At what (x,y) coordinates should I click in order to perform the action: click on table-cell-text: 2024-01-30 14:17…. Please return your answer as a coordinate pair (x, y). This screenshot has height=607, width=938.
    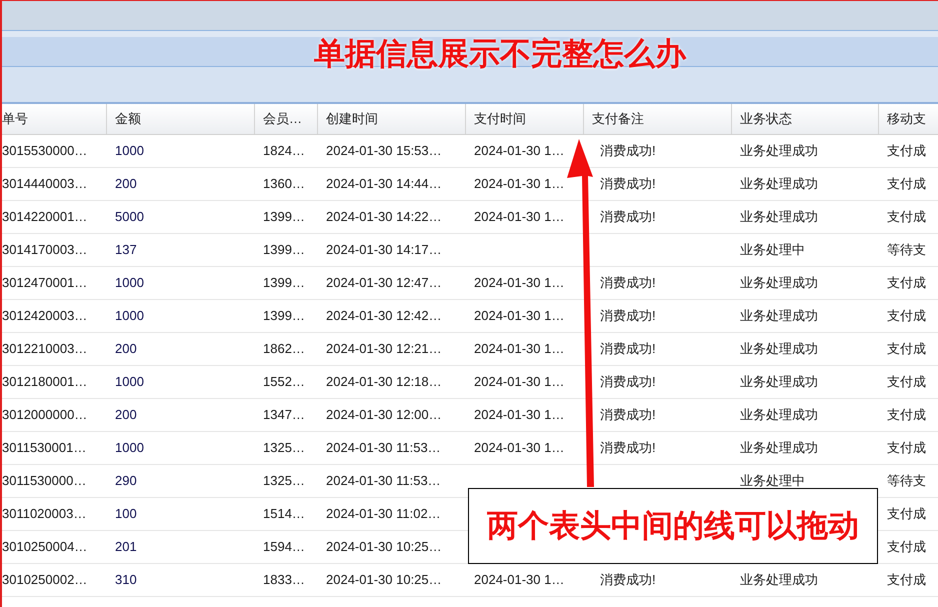
    Looking at the image, I should click on (384, 250).